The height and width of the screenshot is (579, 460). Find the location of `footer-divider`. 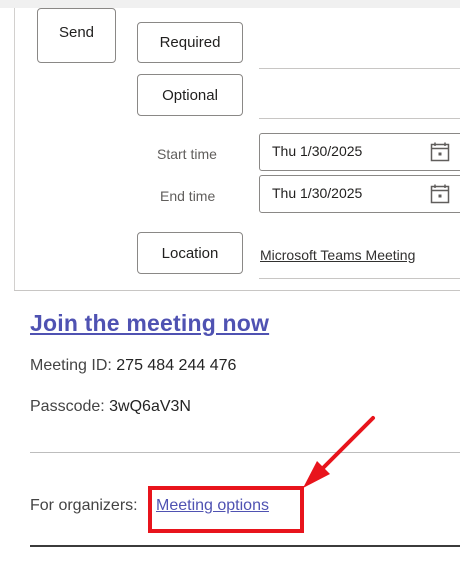

footer-divider is located at coordinates (245, 546).